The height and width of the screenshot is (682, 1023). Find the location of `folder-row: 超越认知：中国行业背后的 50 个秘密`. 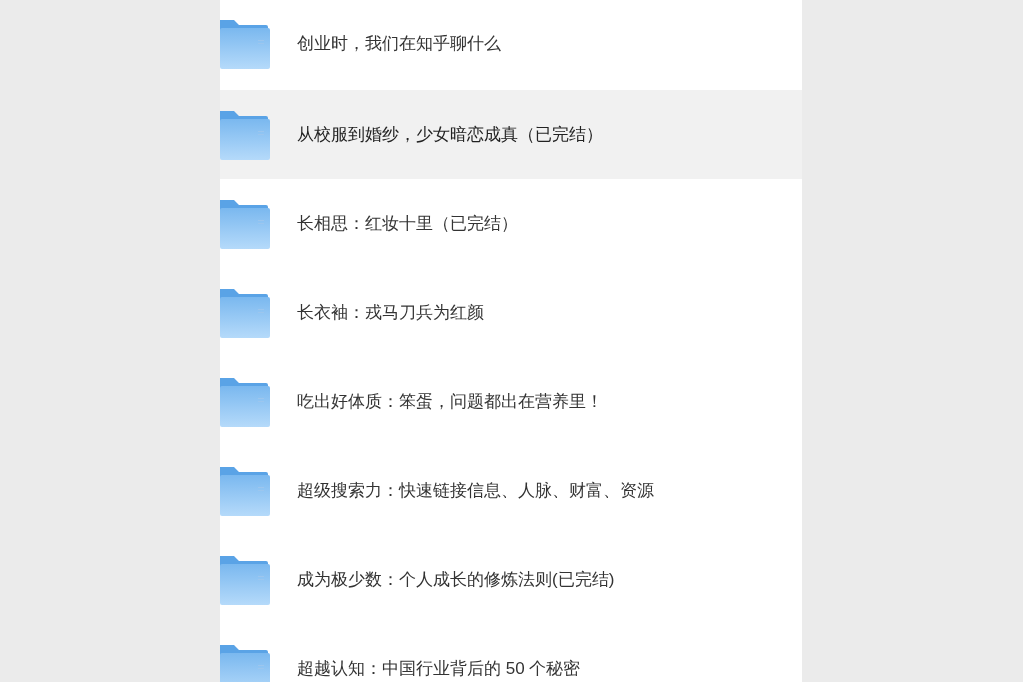

folder-row: 超越认知：中国行业背后的 50 个秘密 is located at coordinates (511, 653).